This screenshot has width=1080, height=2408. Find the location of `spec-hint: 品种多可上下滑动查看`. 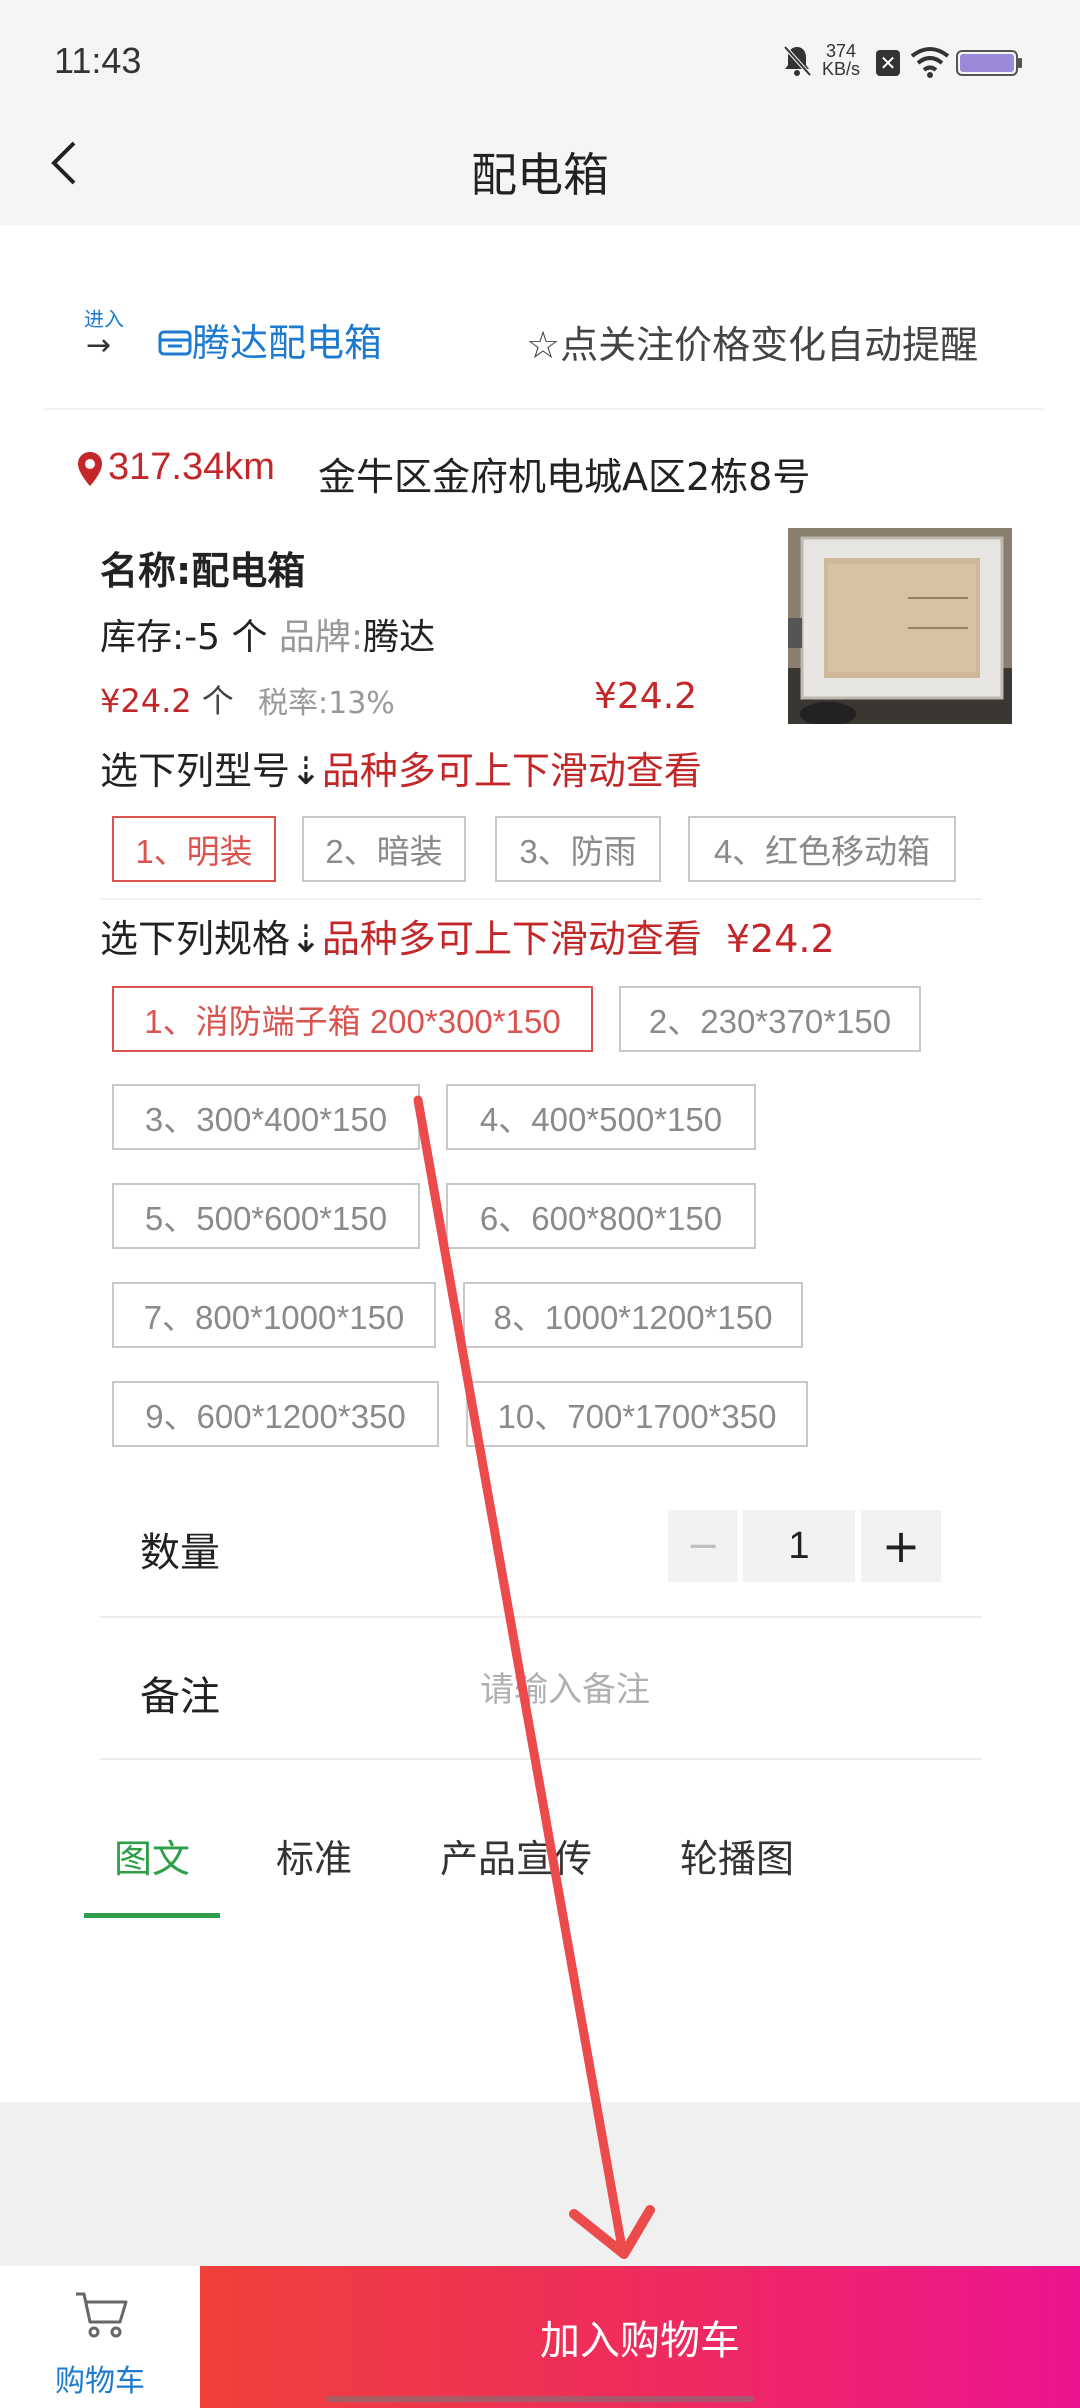

spec-hint: 品种多可上下滑动查看 is located at coordinates (511, 939).